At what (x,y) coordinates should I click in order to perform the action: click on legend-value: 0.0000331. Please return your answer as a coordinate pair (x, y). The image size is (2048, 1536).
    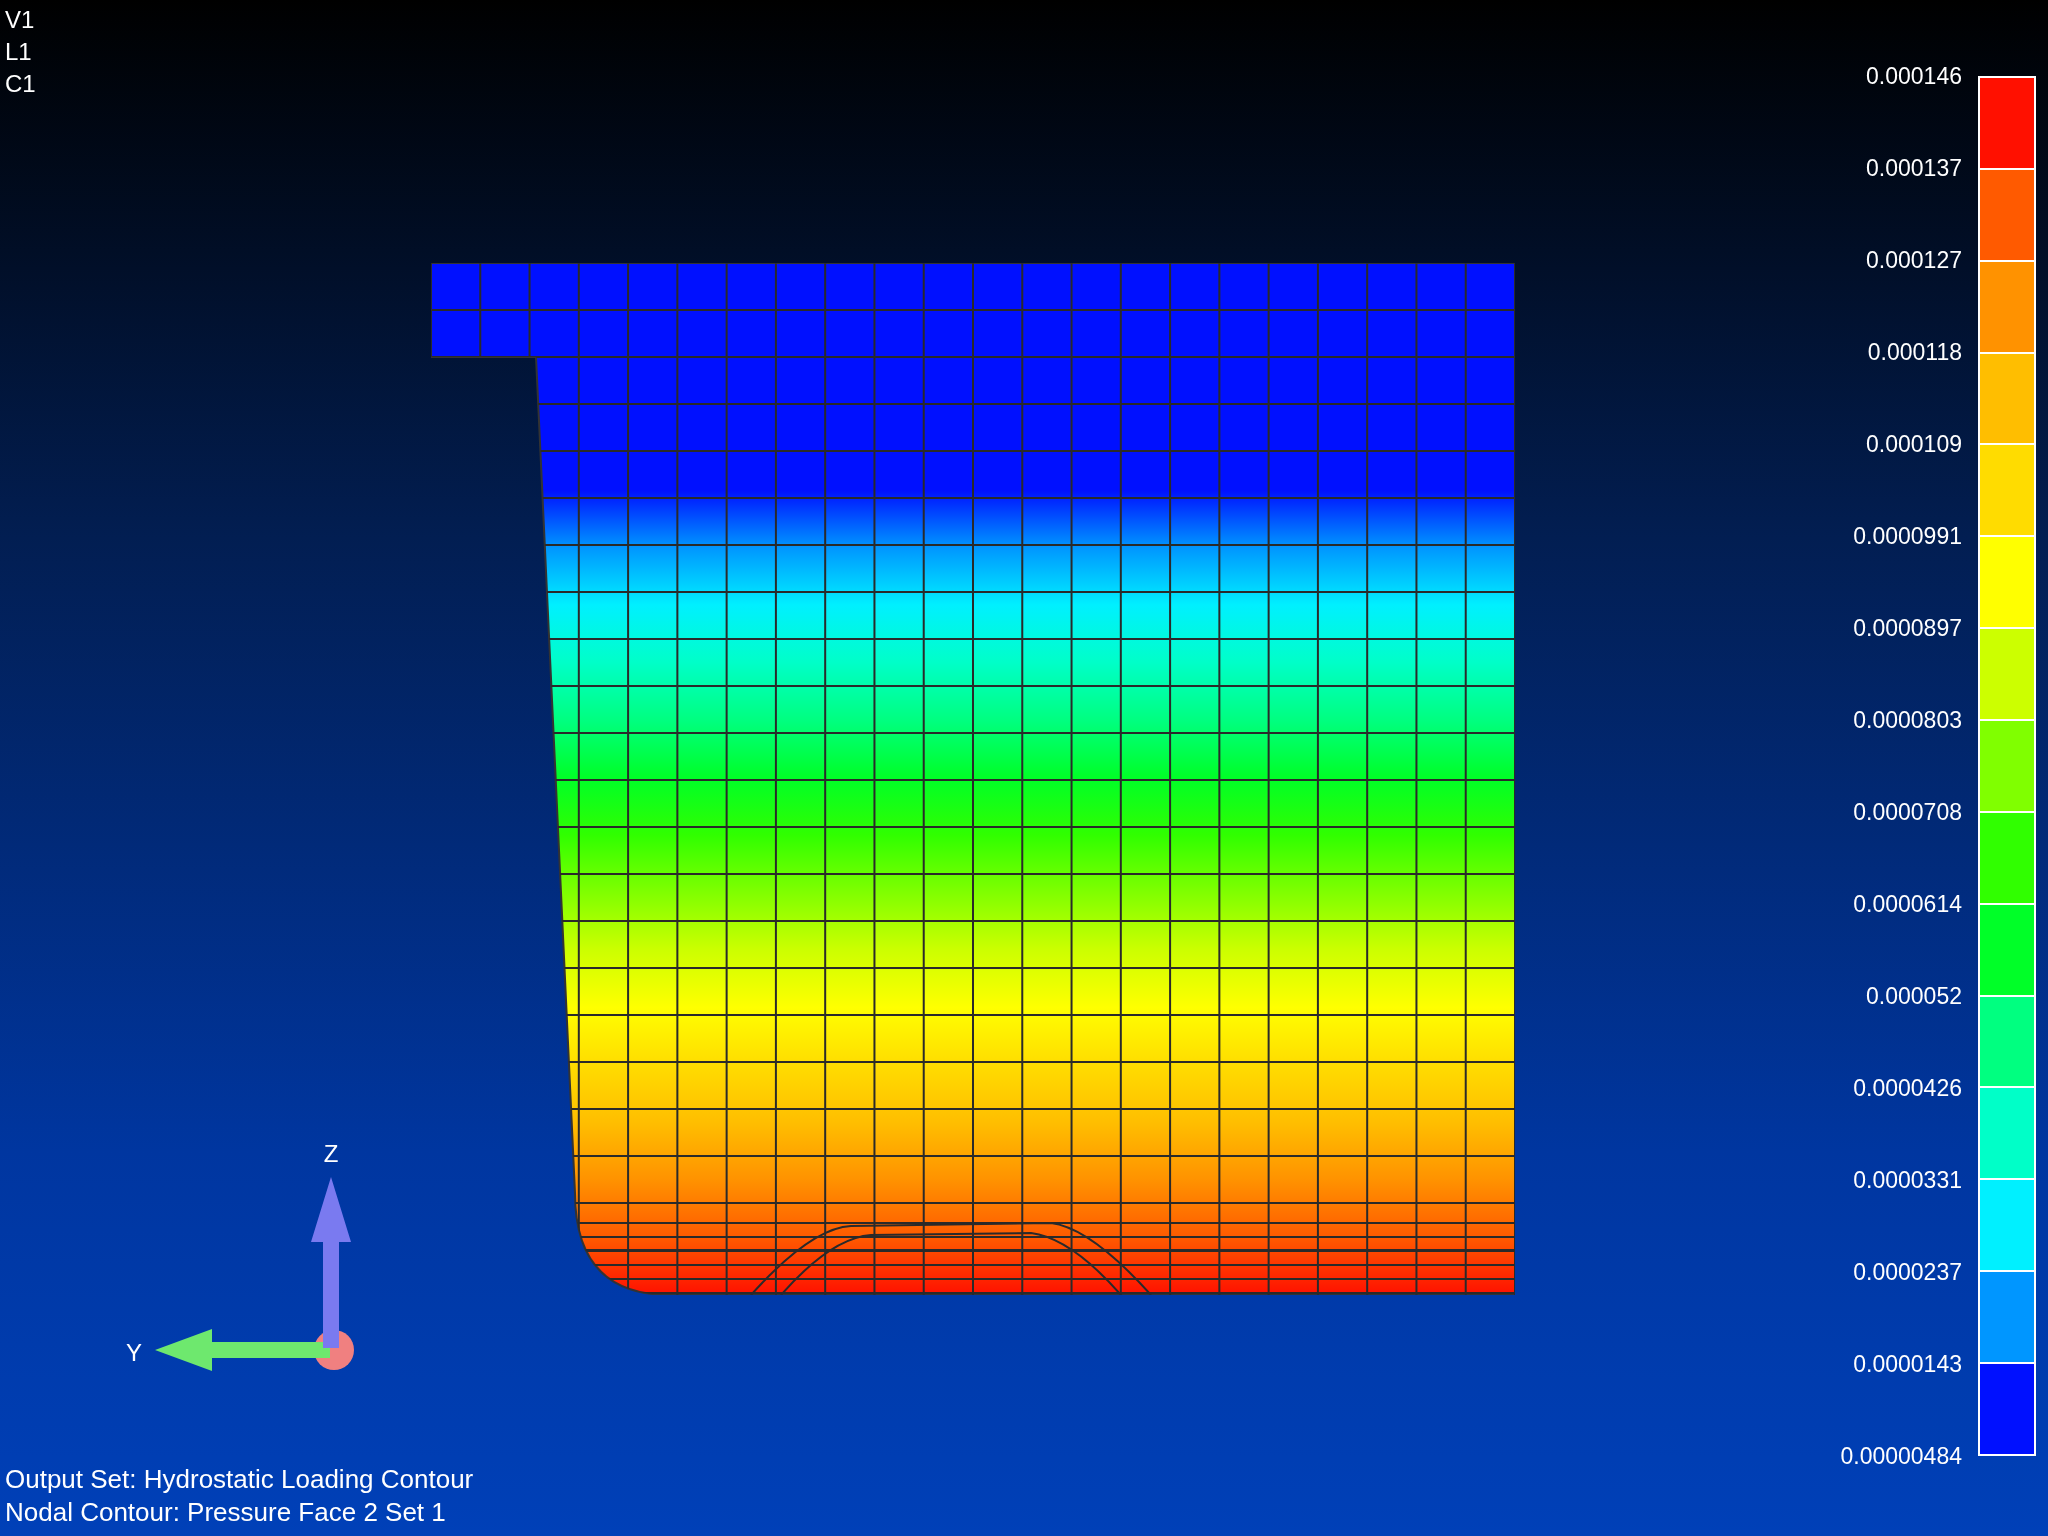
    Looking at the image, I should click on (1907, 1180).